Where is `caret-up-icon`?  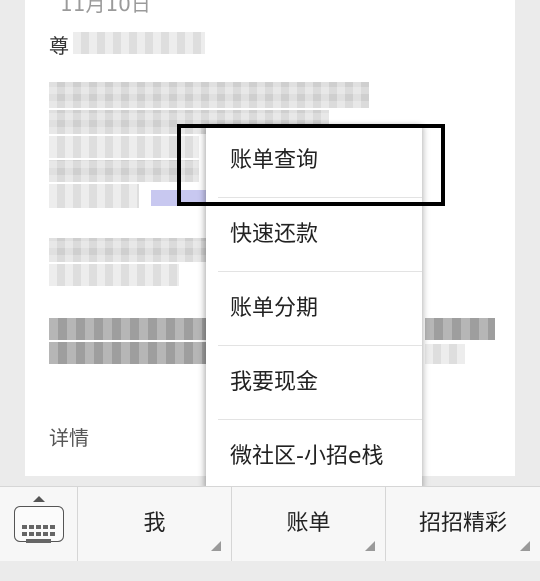
caret-up-icon is located at coordinates (39, 499).